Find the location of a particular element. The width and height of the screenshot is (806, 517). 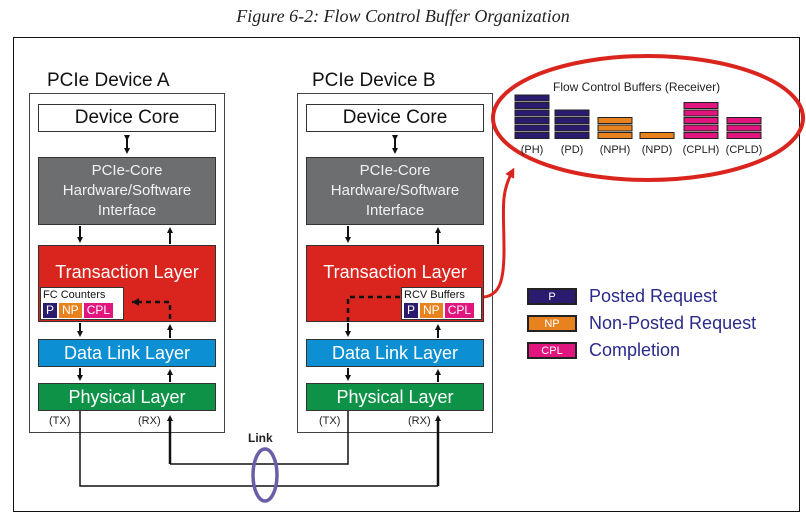

link-ellipse is located at coordinates (265, 475).